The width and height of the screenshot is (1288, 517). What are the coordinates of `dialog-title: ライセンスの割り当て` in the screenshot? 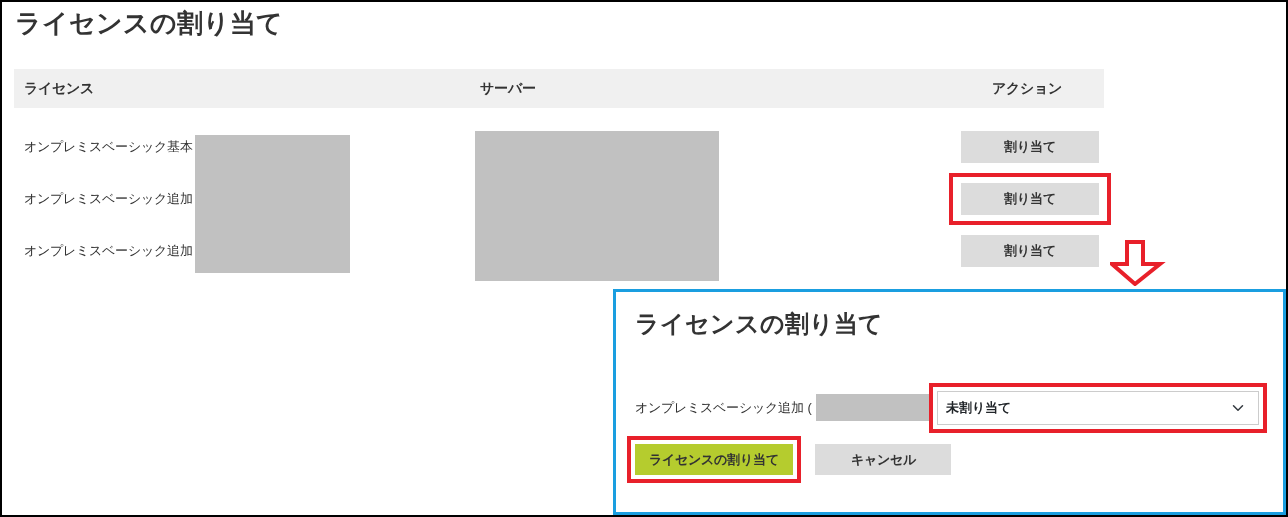 It's located at (759, 324).